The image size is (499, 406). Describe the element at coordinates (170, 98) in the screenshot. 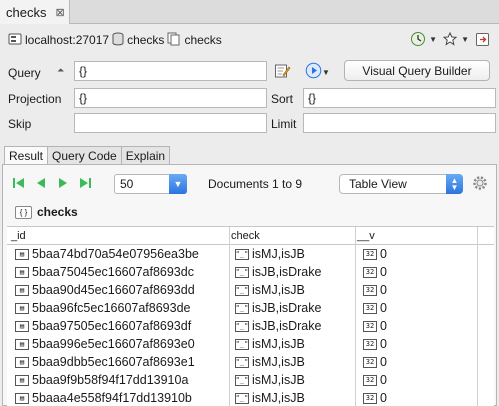

I see `projection-input: {}` at that location.